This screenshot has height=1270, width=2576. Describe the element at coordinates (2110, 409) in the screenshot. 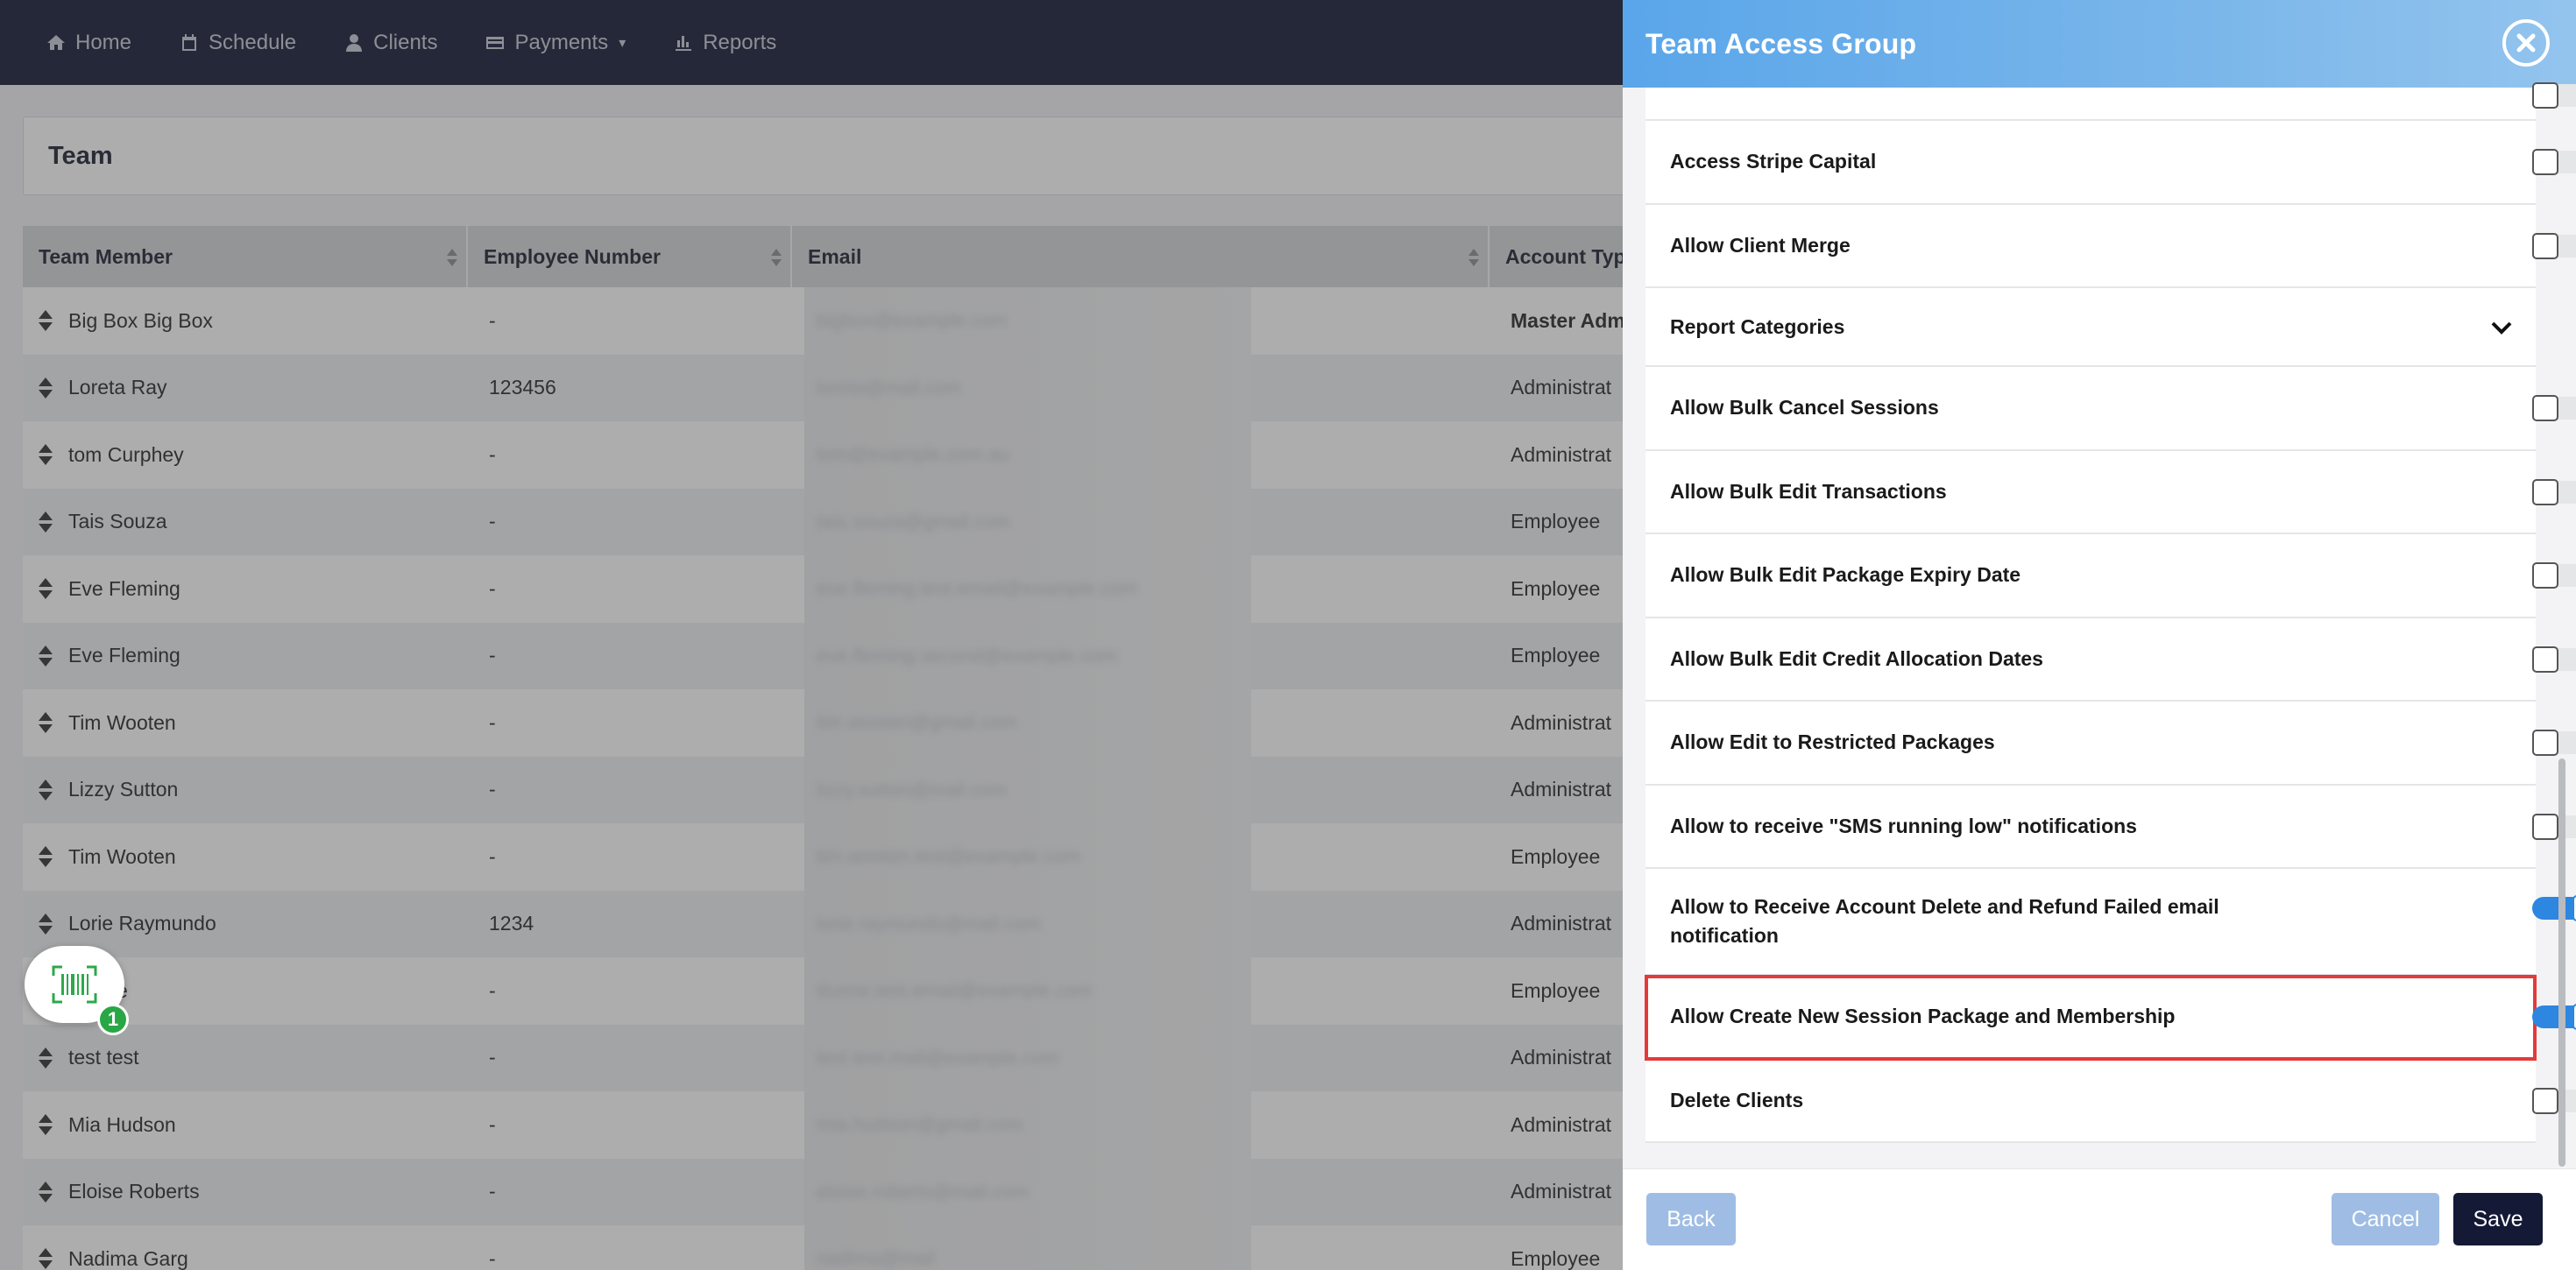

I see `permission-row: Allow Bulk Cancel Sessions` at that location.